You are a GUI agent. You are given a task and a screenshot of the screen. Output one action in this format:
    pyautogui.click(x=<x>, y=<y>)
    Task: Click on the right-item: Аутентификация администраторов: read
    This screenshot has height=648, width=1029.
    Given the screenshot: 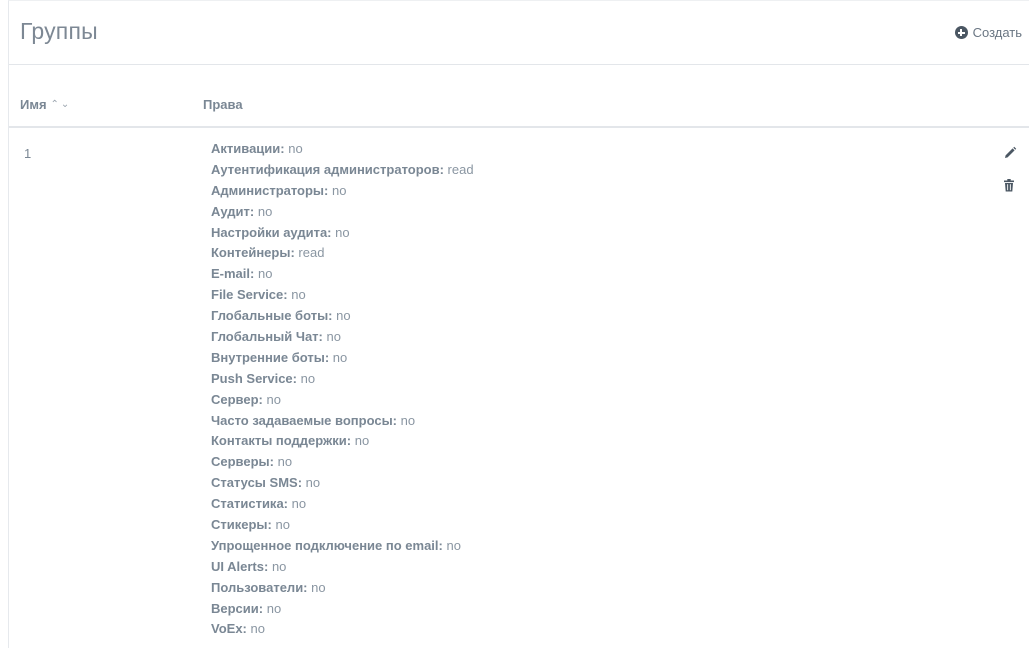 What is the action you would take?
    pyautogui.click(x=342, y=170)
    